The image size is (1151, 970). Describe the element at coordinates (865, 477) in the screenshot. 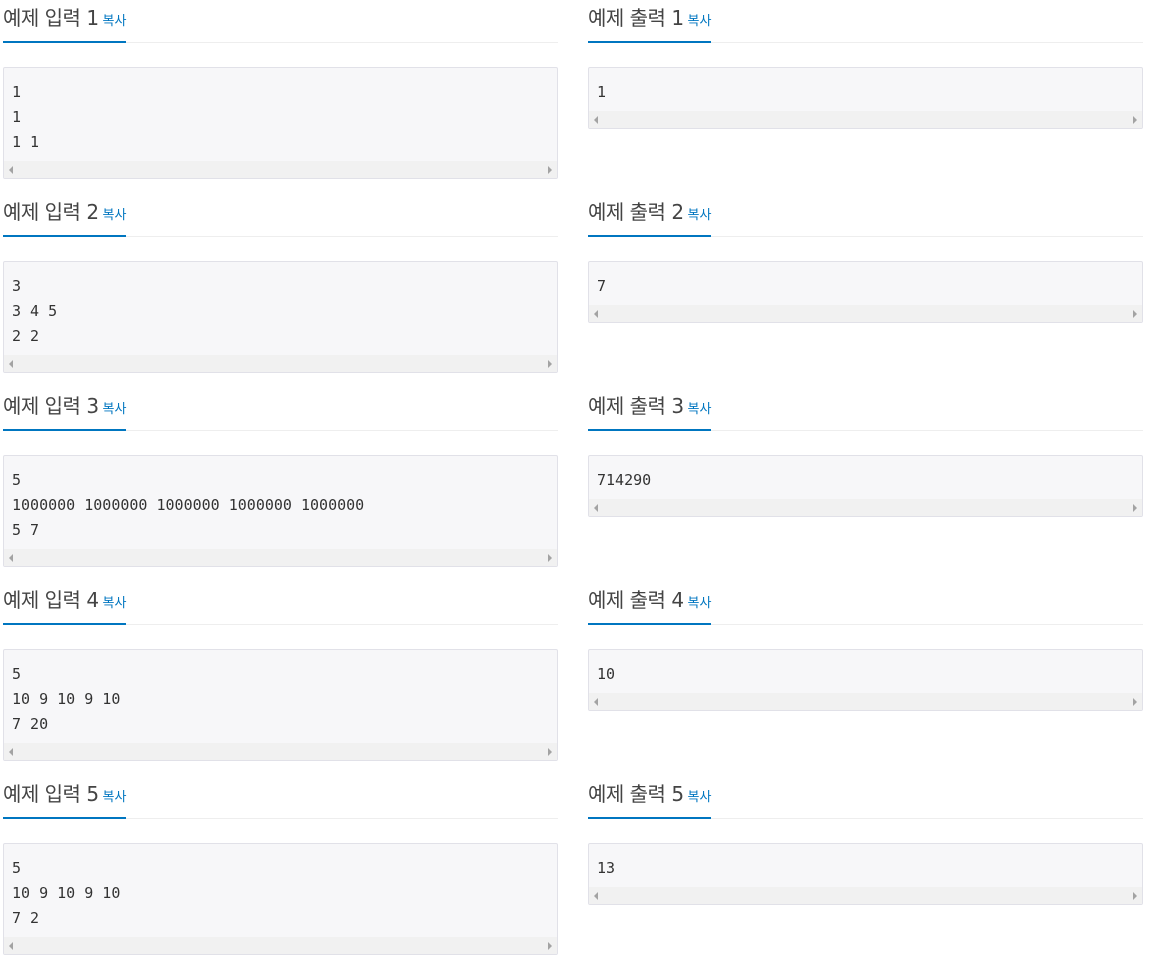

I see `sample-output-text: 714290` at that location.